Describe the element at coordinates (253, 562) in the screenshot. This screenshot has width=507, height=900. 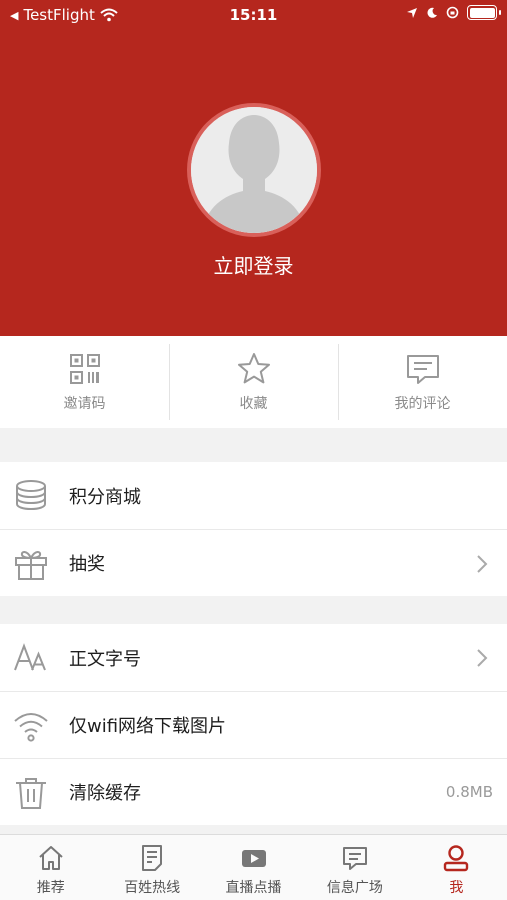
I see `lottery-item: 抽奖` at that location.